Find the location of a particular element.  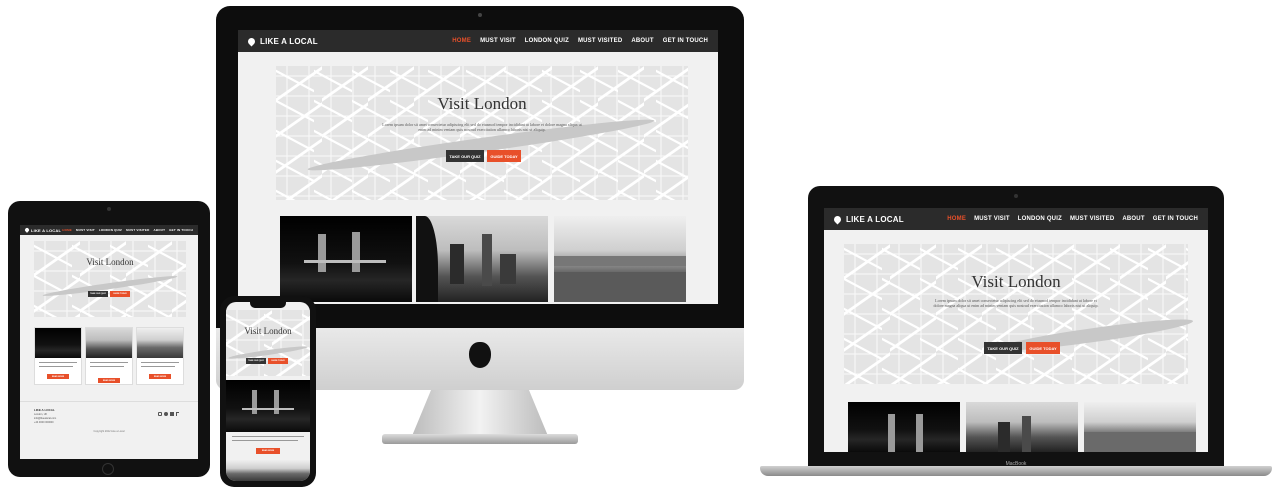

iphone-hero-title: Visit London is located at coordinates (268, 331).